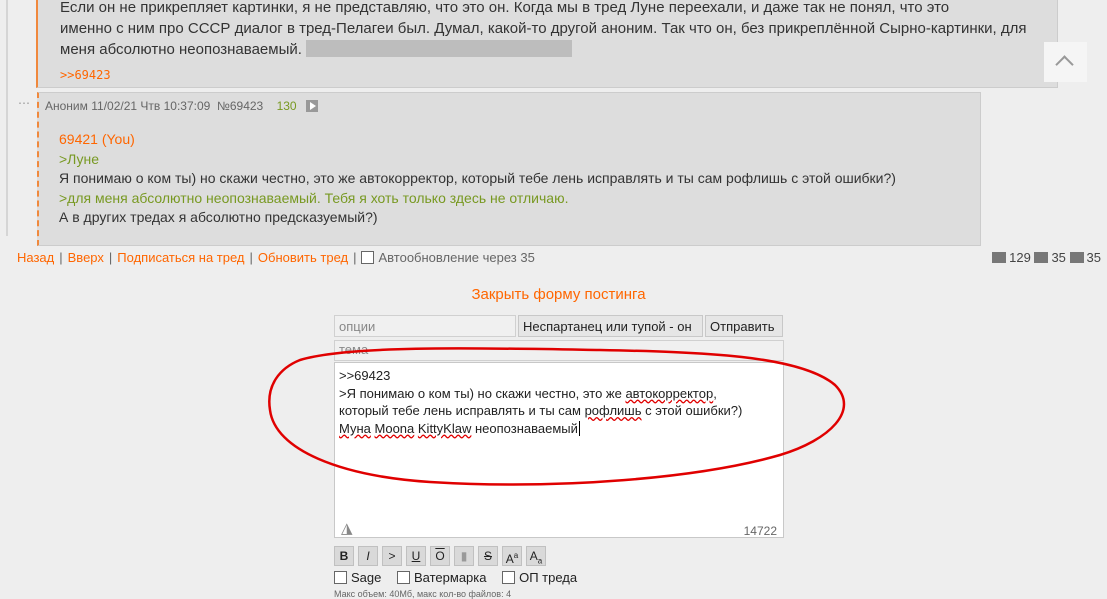 The image size is (1107, 599). I want to click on subscribe-link: Подписаться на тред, so click(180, 257).